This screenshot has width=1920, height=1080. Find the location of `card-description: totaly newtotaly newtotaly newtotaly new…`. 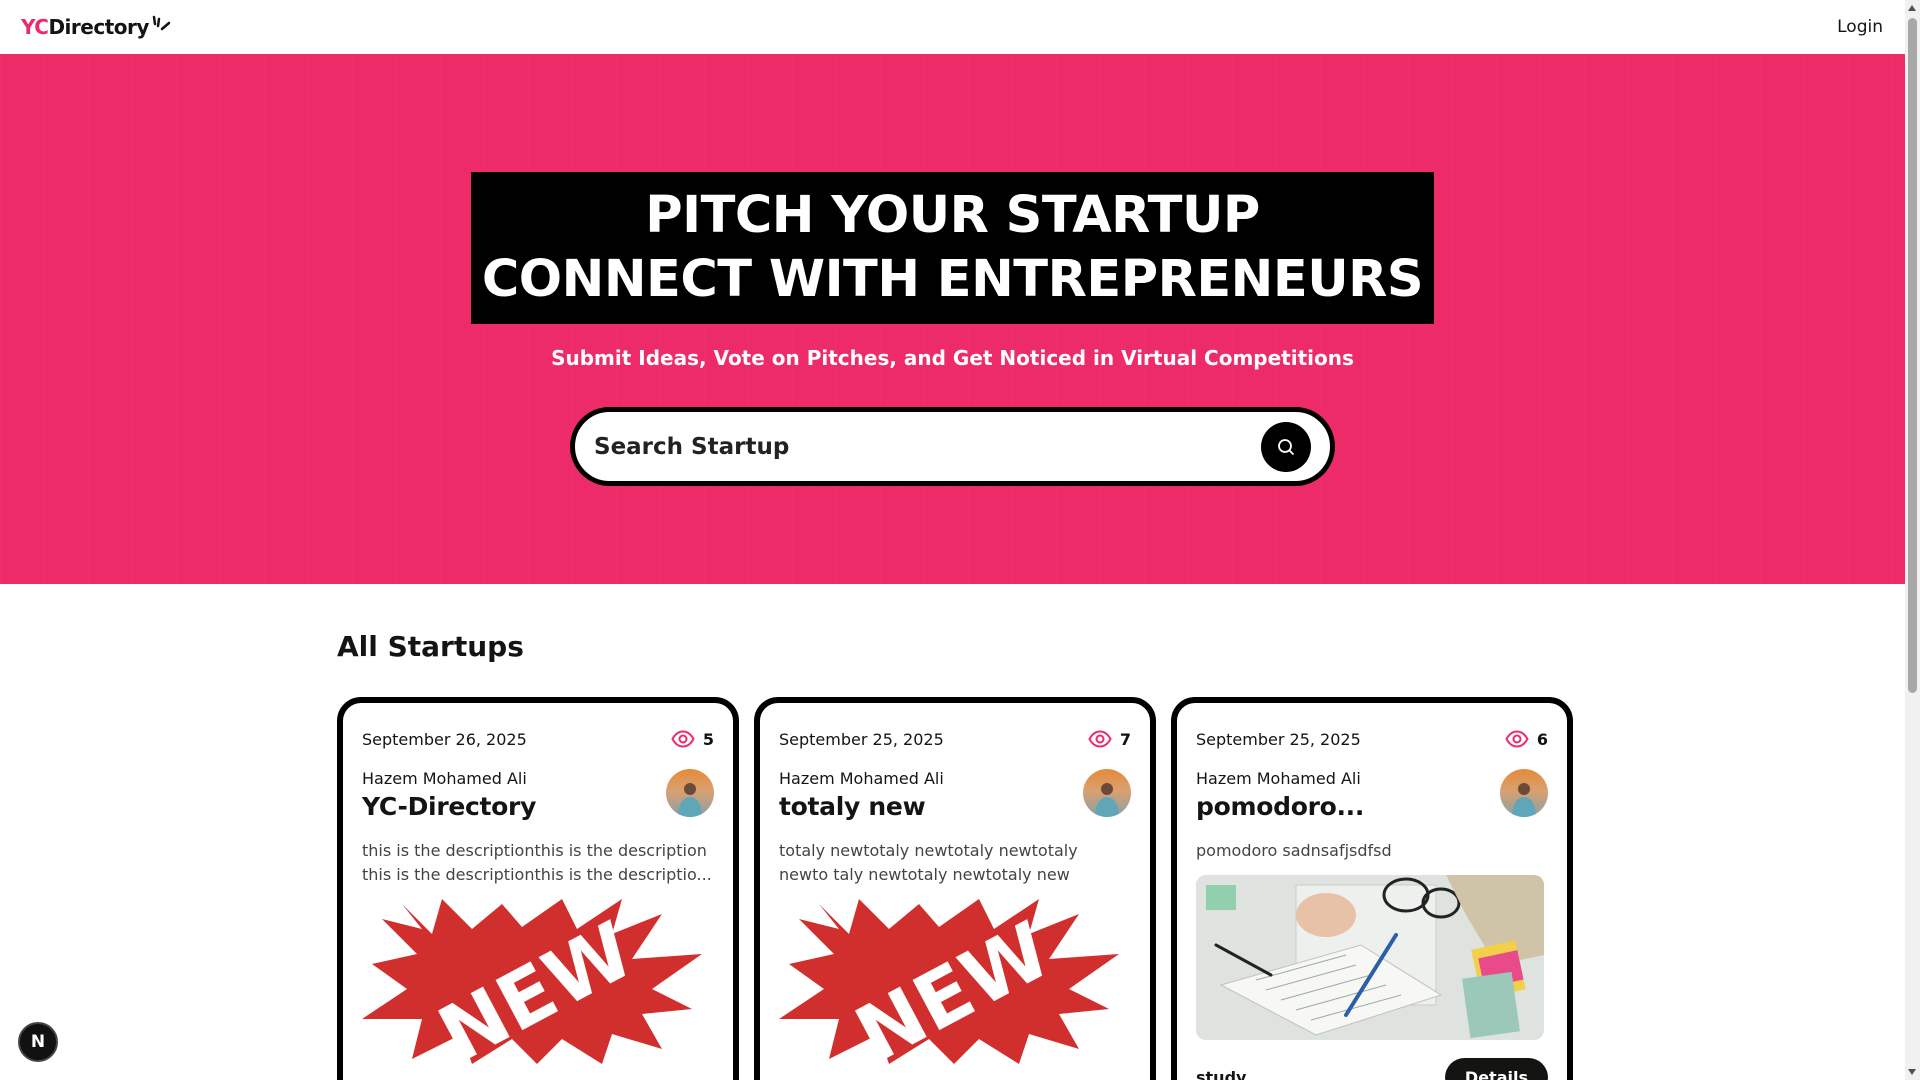

card-description: totaly newtotaly newtotaly newtotaly new… is located at coordinates (928, 862).